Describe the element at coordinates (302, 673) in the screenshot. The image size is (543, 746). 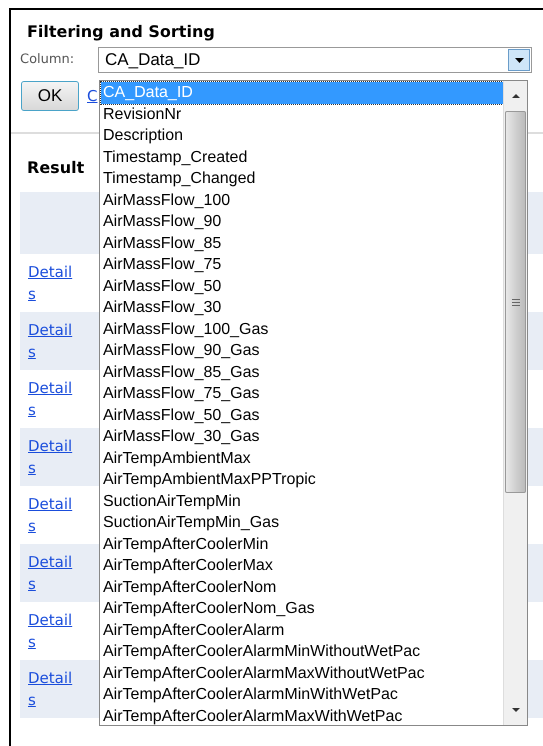
I see `dropdown-option: AirTempAfterCoolerAlarmMaxWithoutWetPac` at that location.